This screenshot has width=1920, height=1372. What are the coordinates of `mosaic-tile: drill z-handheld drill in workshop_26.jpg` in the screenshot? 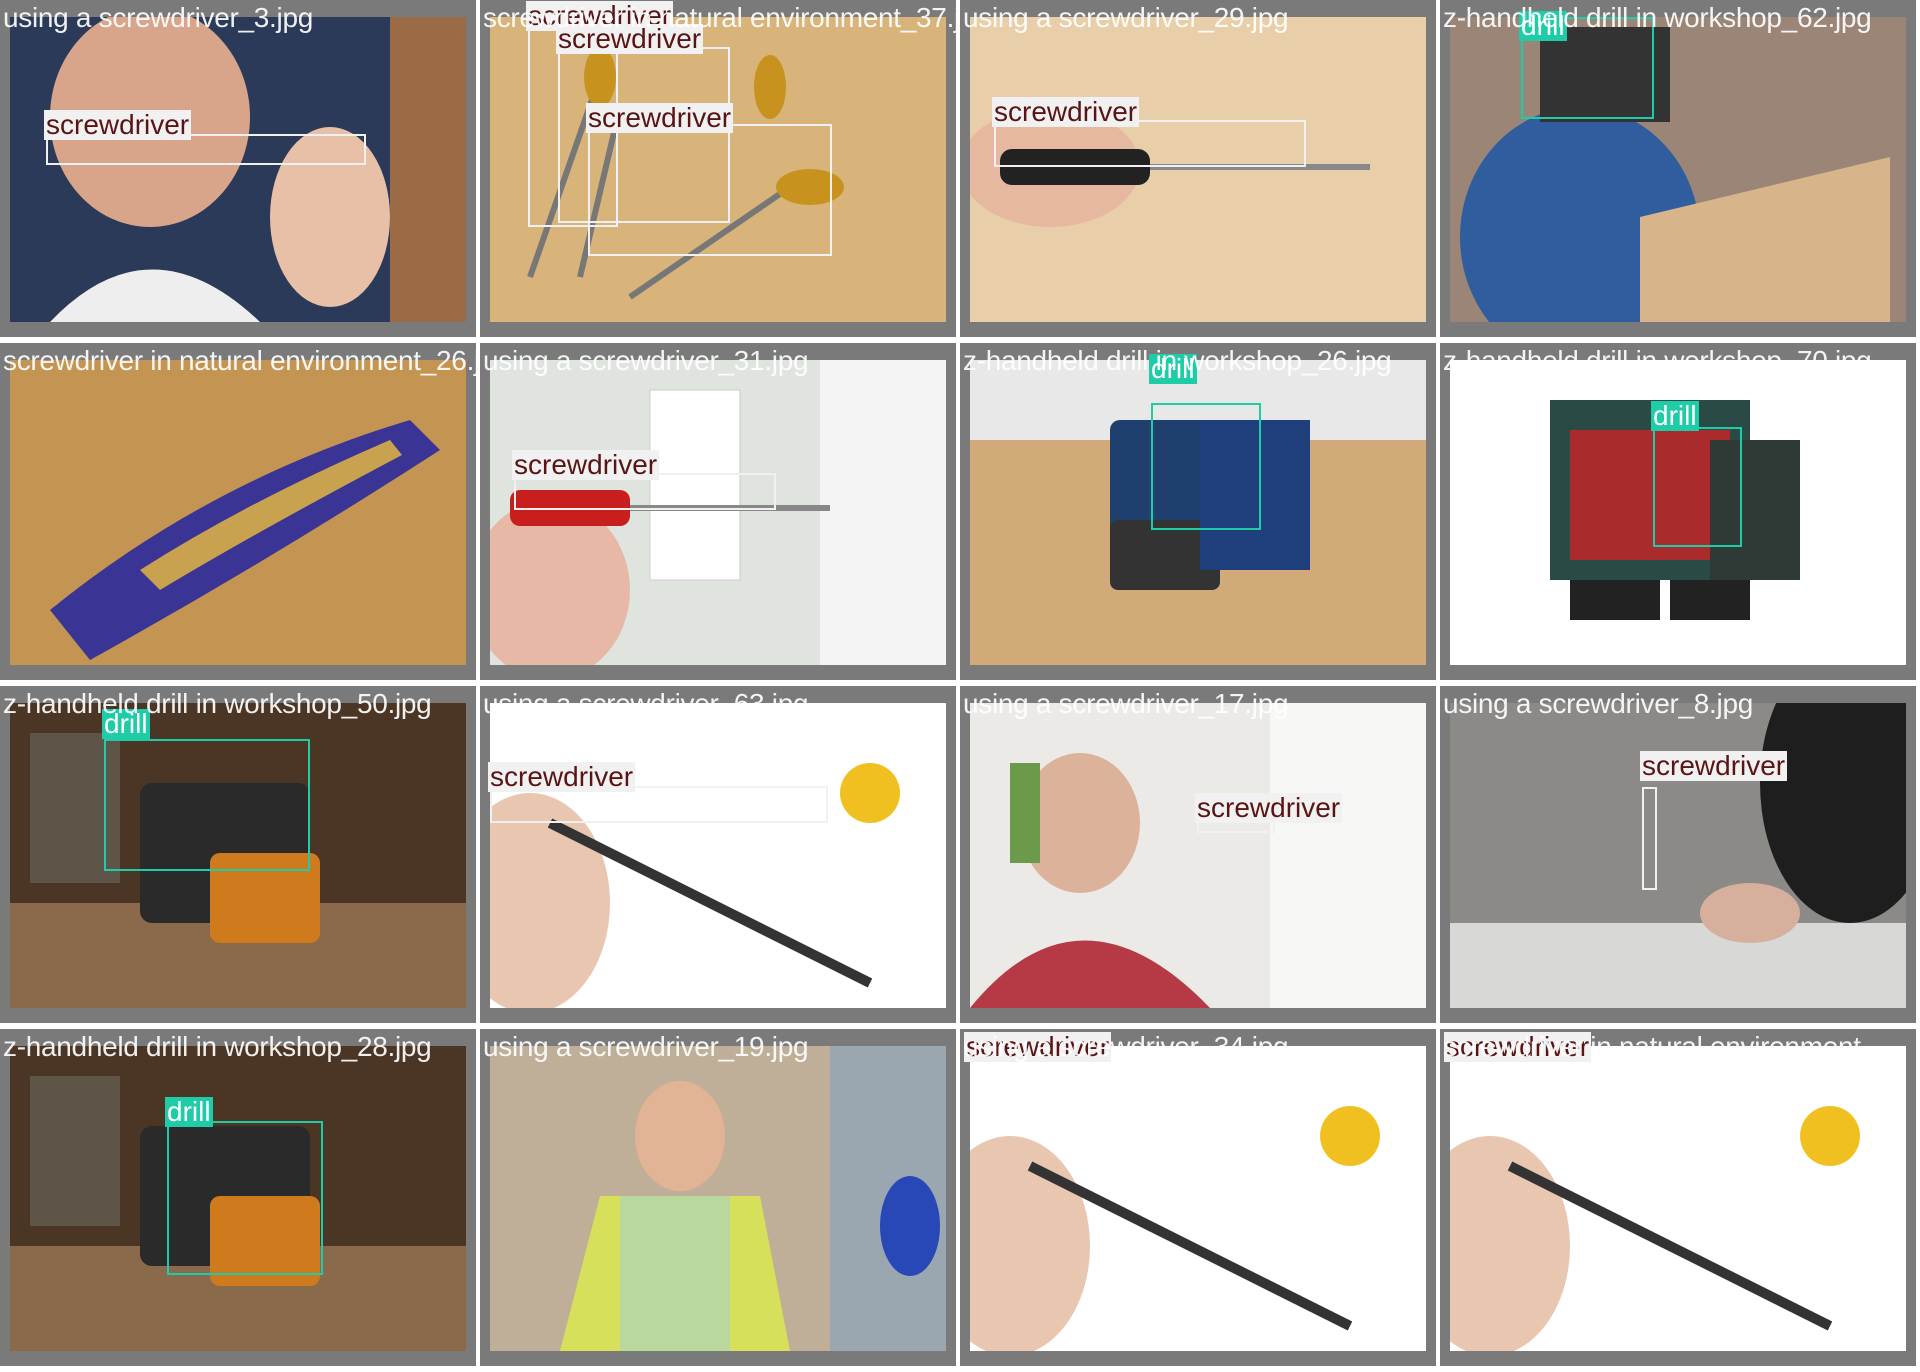 It's located at (1198, 511).